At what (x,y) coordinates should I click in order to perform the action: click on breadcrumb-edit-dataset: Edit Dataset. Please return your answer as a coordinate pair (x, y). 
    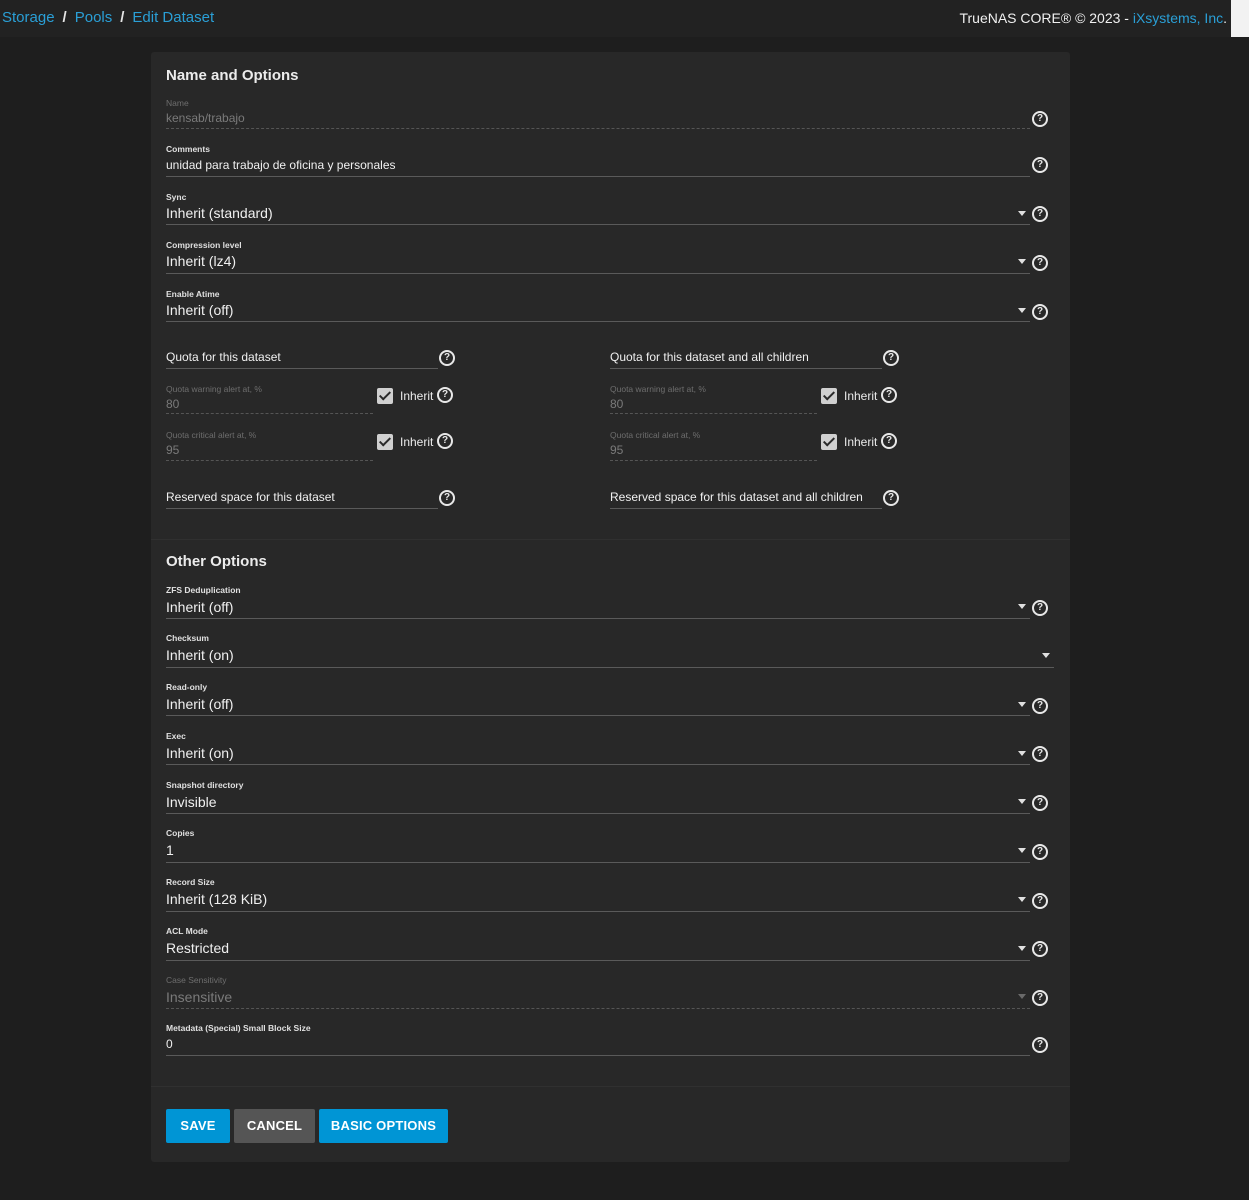
    Looking at the image, I should click on (173, 17).